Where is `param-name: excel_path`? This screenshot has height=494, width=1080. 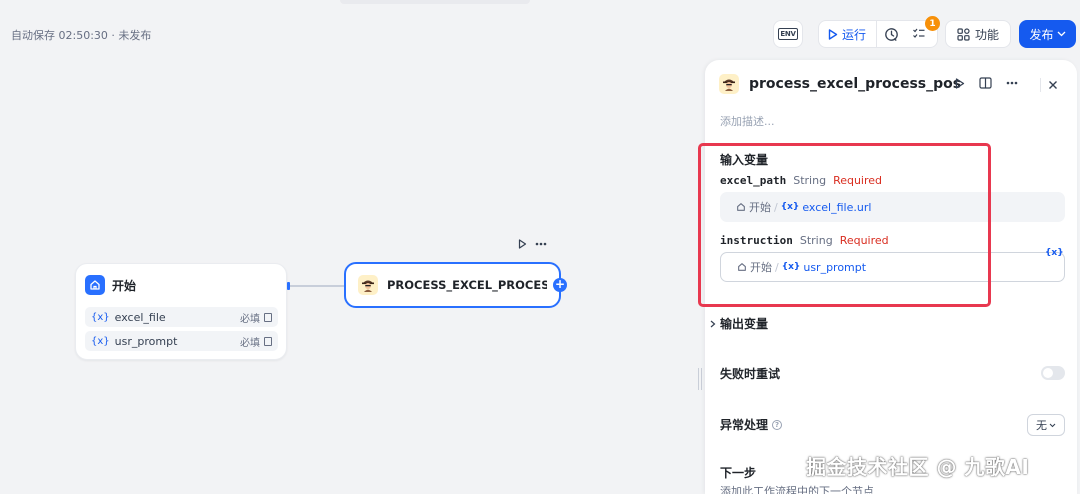 param-name: excel_path is located at coordinates (753, 180).